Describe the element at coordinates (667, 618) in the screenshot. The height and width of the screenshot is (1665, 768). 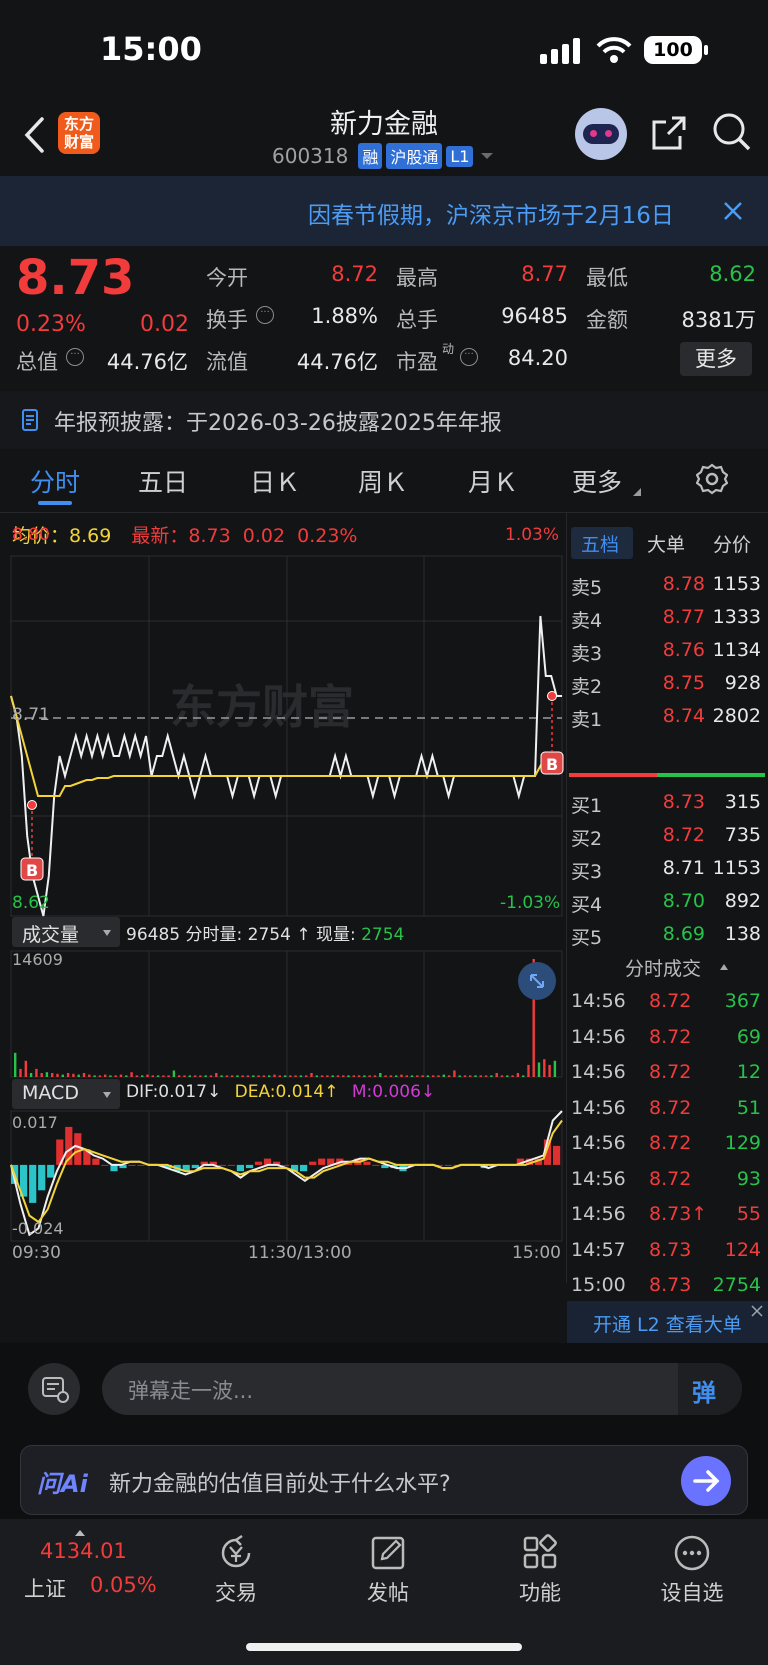
I see `ask-level-row: 卖4 8.77 1333` at that location.